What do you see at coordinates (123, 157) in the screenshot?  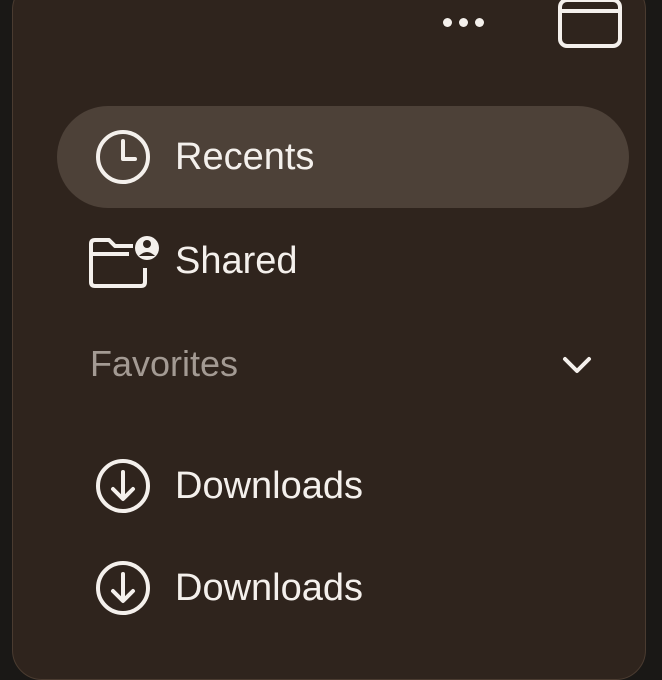 I see `clock-icon` at bounding box center [123, 157].